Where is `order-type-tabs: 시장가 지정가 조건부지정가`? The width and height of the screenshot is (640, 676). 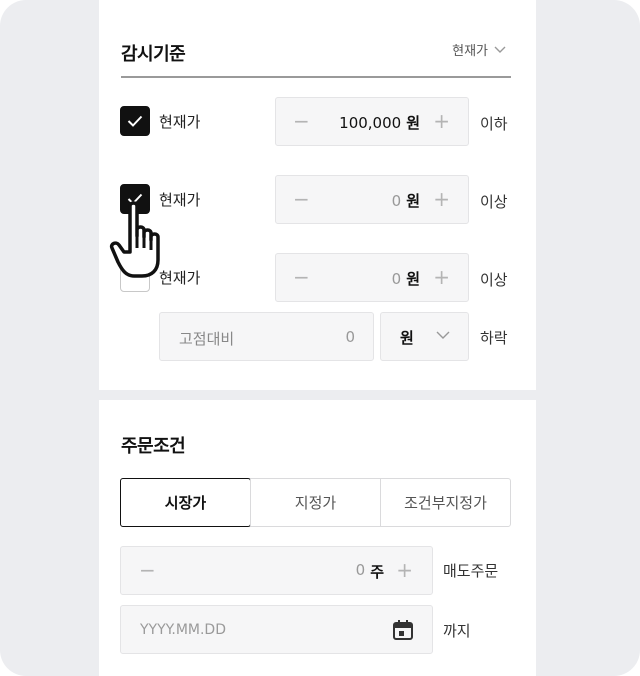 order-type-tabs: 시장가 지정가 조건부지정가 is located at coordinates (315, 502).